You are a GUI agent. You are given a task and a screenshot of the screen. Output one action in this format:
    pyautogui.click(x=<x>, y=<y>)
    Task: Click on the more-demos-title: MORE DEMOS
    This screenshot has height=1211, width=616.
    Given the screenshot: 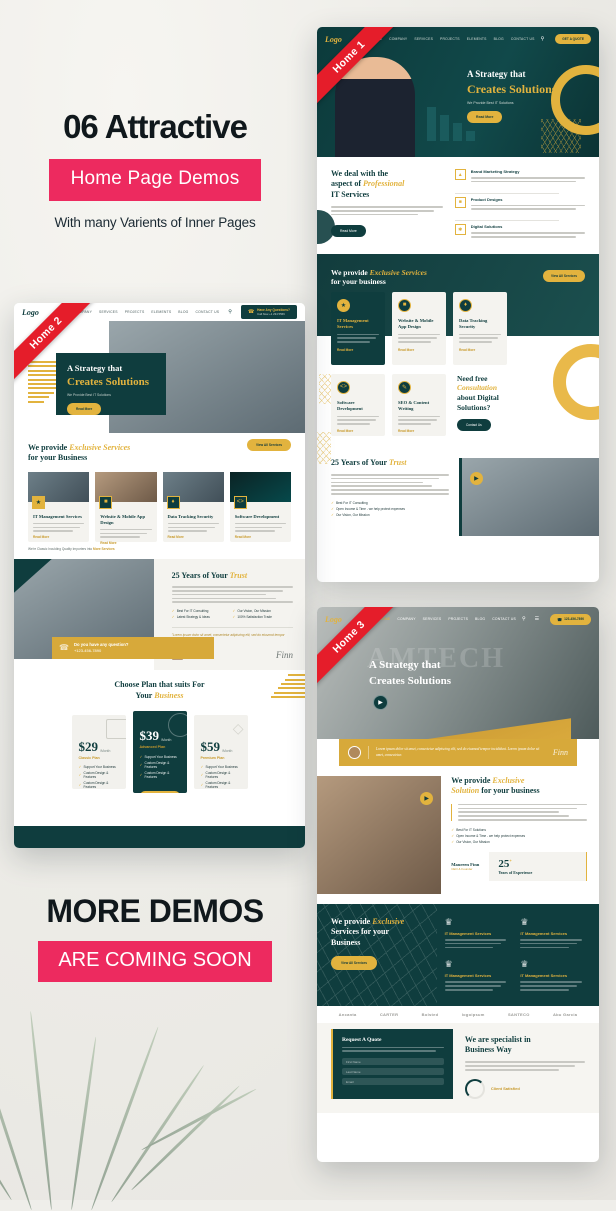 What is the action you would take?
    pyautogui.click(x=155, y=911)
    